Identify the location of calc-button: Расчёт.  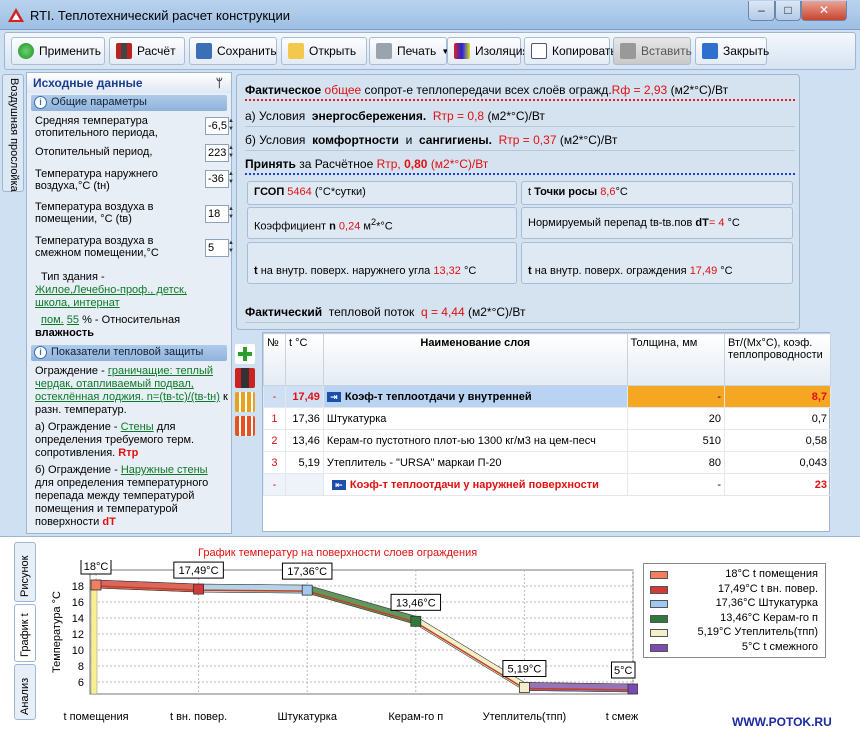
(147, 51).